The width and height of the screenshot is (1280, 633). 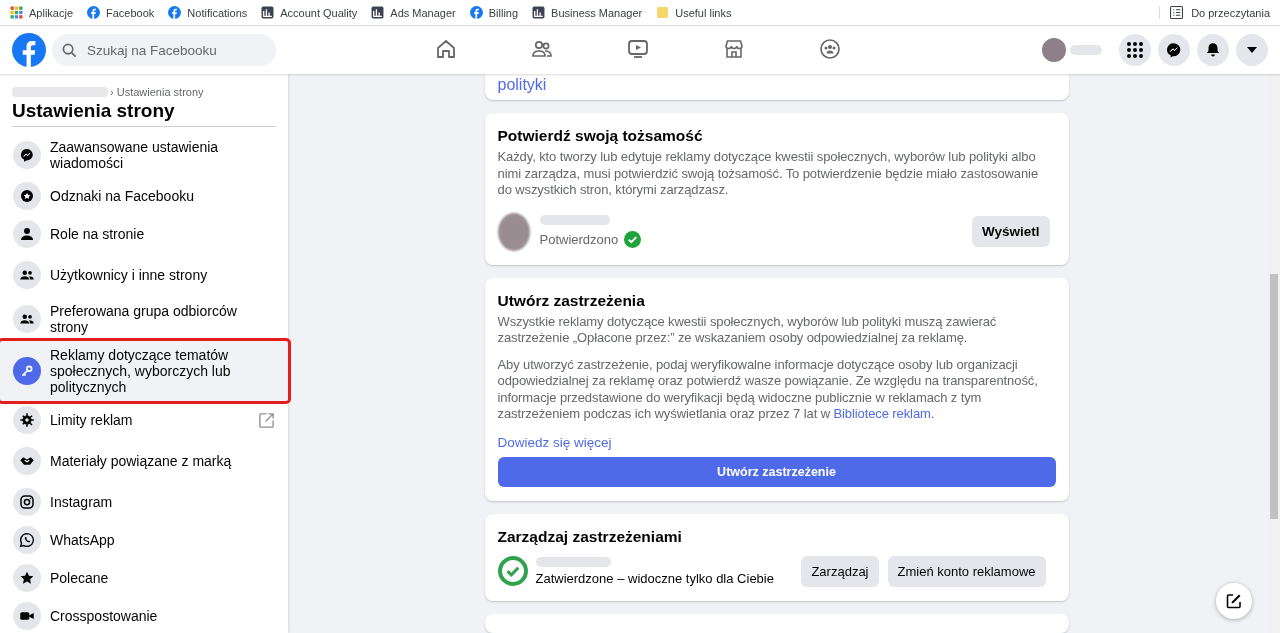 What do you see at coordinates (600, 136) in the screenshot?
I see `card-title: Potwierdź swoją tożsamość` at bounding box center [600, 136].